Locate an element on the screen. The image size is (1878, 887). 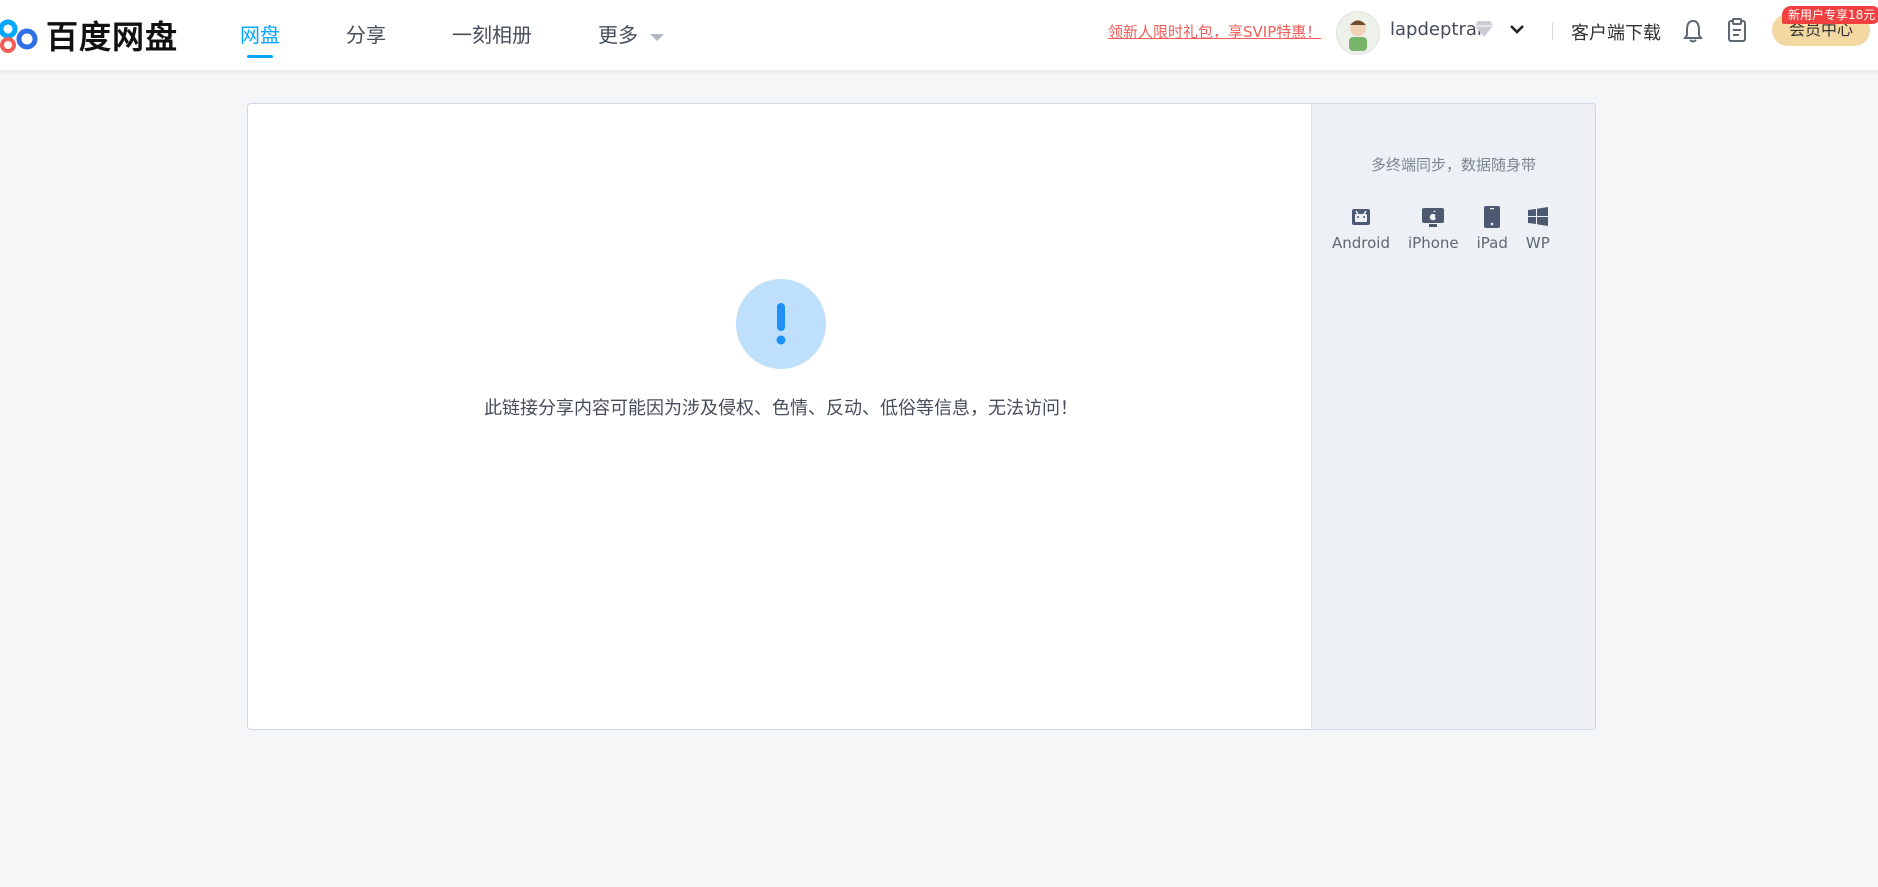
avatar is located at coordinates (1358, 33).